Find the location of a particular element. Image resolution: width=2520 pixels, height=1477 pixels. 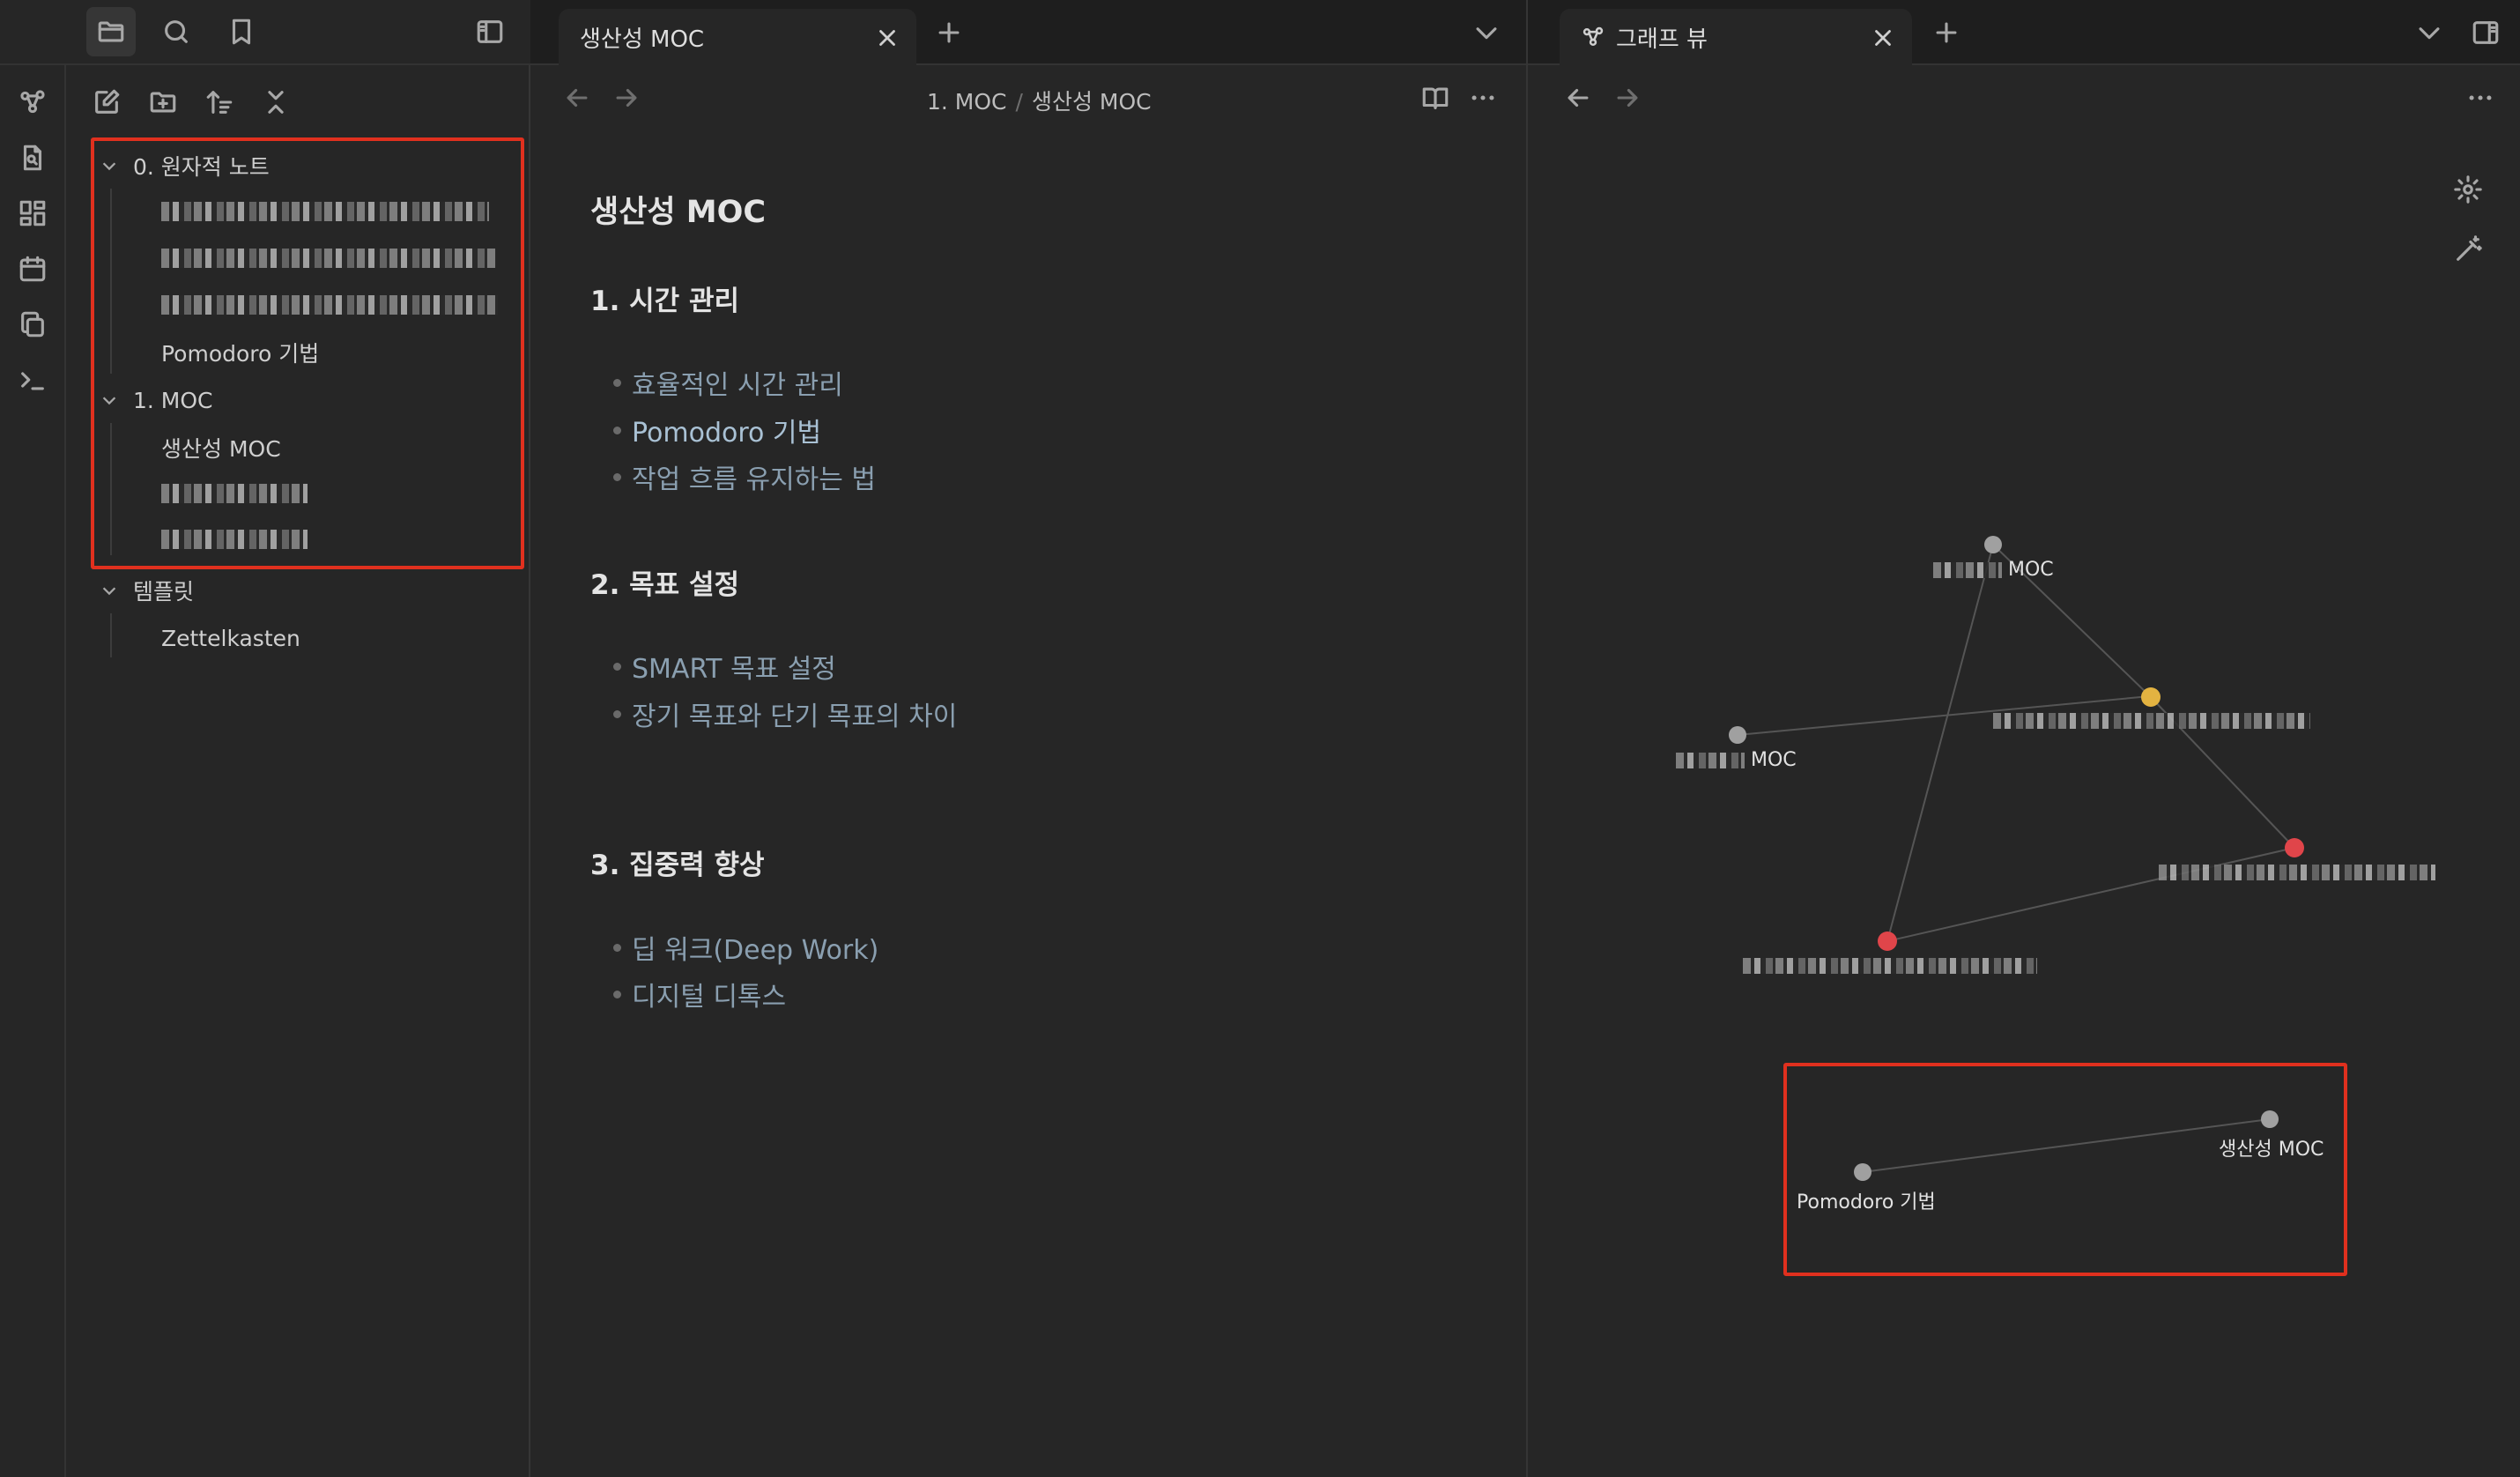

list-item: 딥 워크(Deep Work) is located at coordinates (745, 947).